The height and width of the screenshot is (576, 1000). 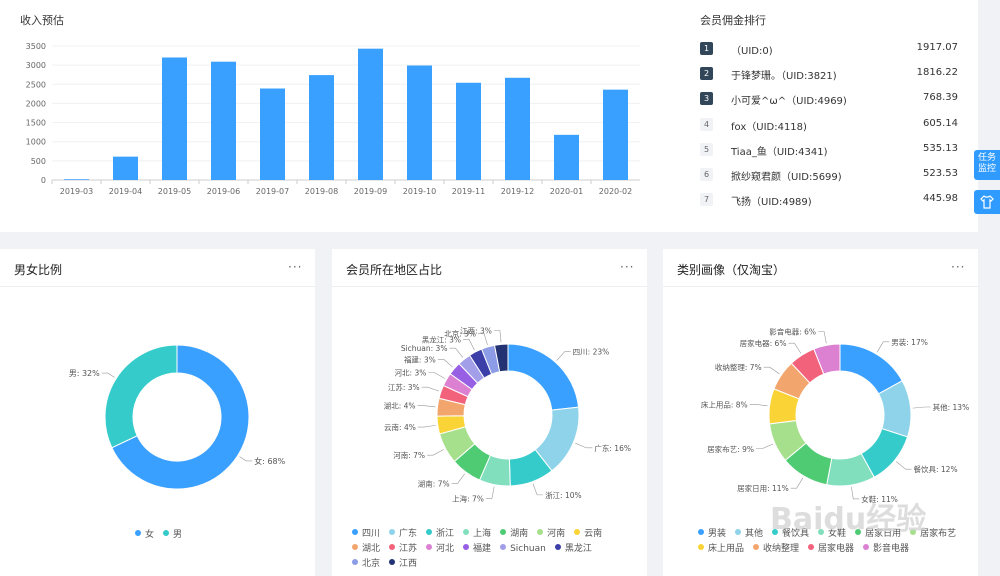 I want to click on legend-item: 黑龙江, so click(x=573, y=549).